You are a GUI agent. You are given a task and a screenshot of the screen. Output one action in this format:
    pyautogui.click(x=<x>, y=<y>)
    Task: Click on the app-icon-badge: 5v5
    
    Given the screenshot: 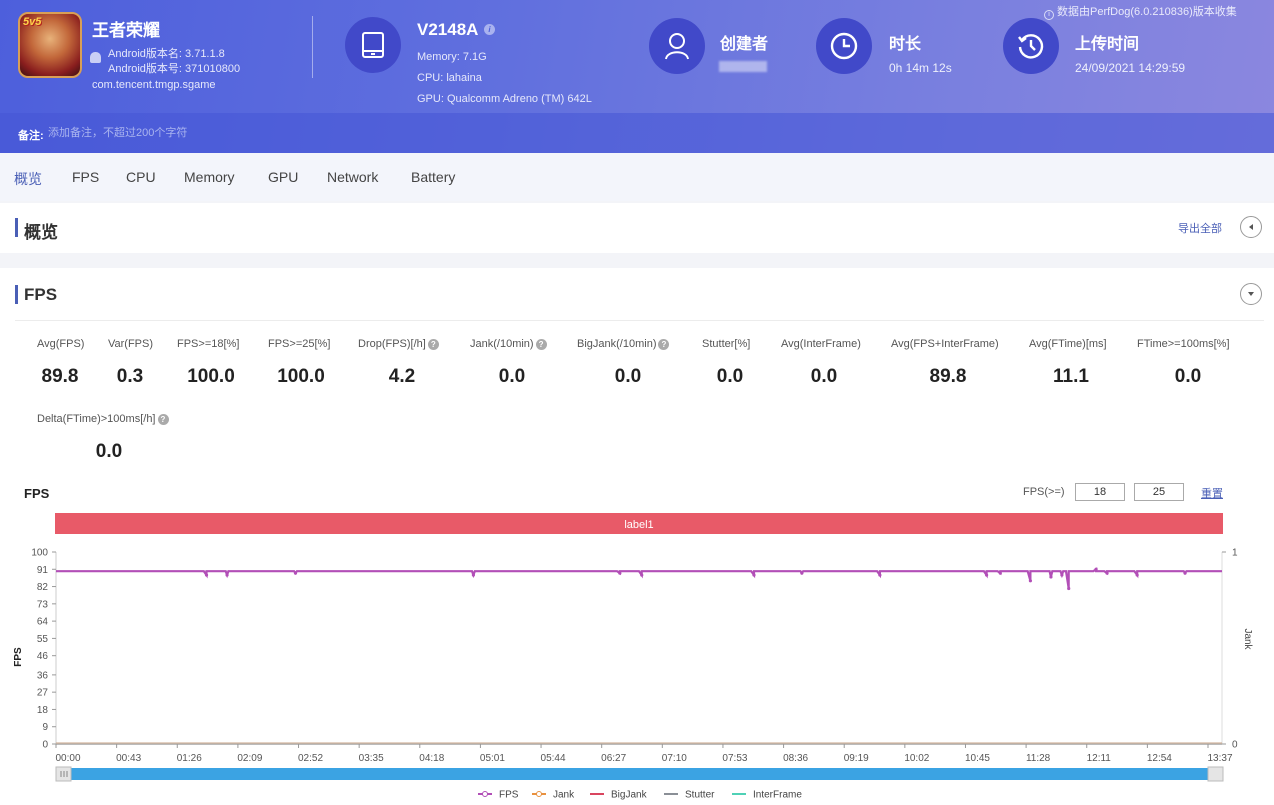 What is the action you would take?
    pyautogui.click(x=32, y=22)
    